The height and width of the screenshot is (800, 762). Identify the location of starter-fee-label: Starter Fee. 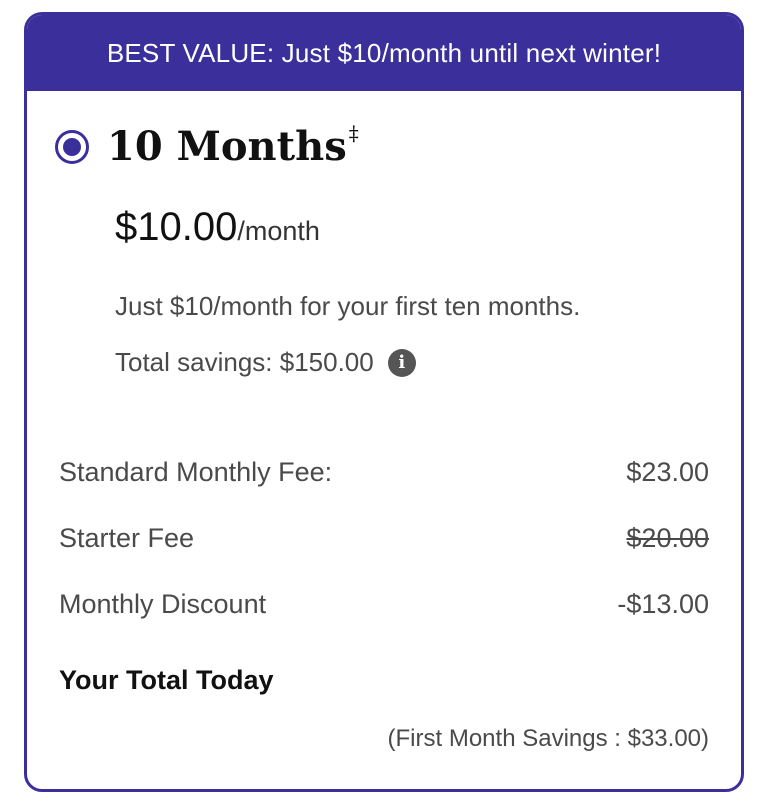
(127, 538).